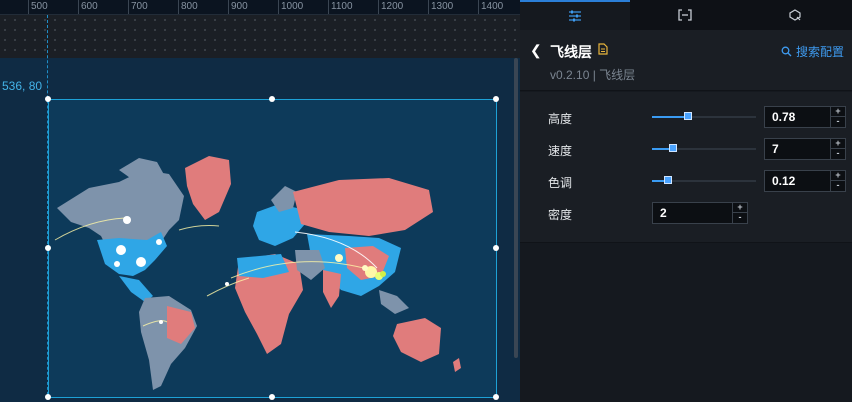  What do you see at coordinates (39, 6) in the screenshot?
I see `ruler-tick: 500` at bounding box center [39, 6].